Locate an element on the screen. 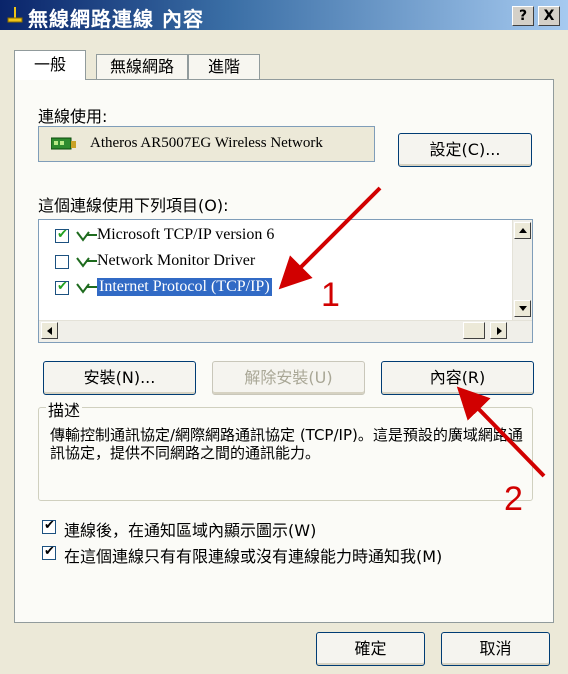 The height and width of the screenshot is (674, 568). show-icon-checkbox: ✔ is located at coordinates (49, 526).